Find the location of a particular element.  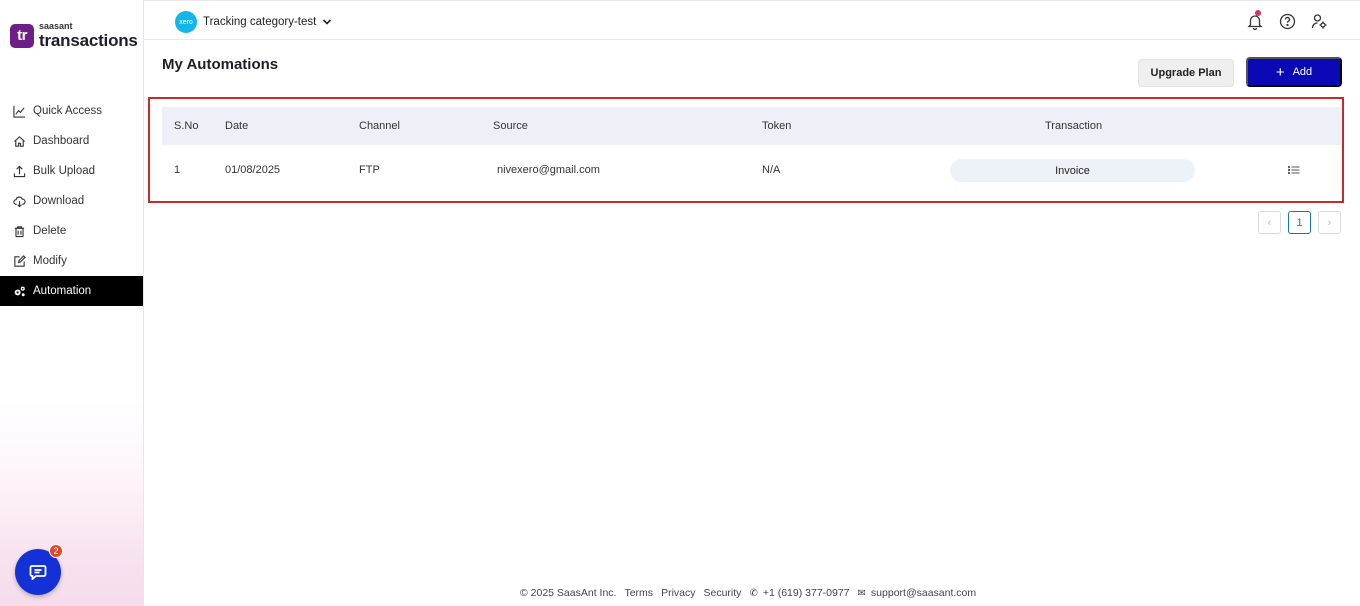

brand-logo: tr saasant transactions is located at coordinates (74, 35).